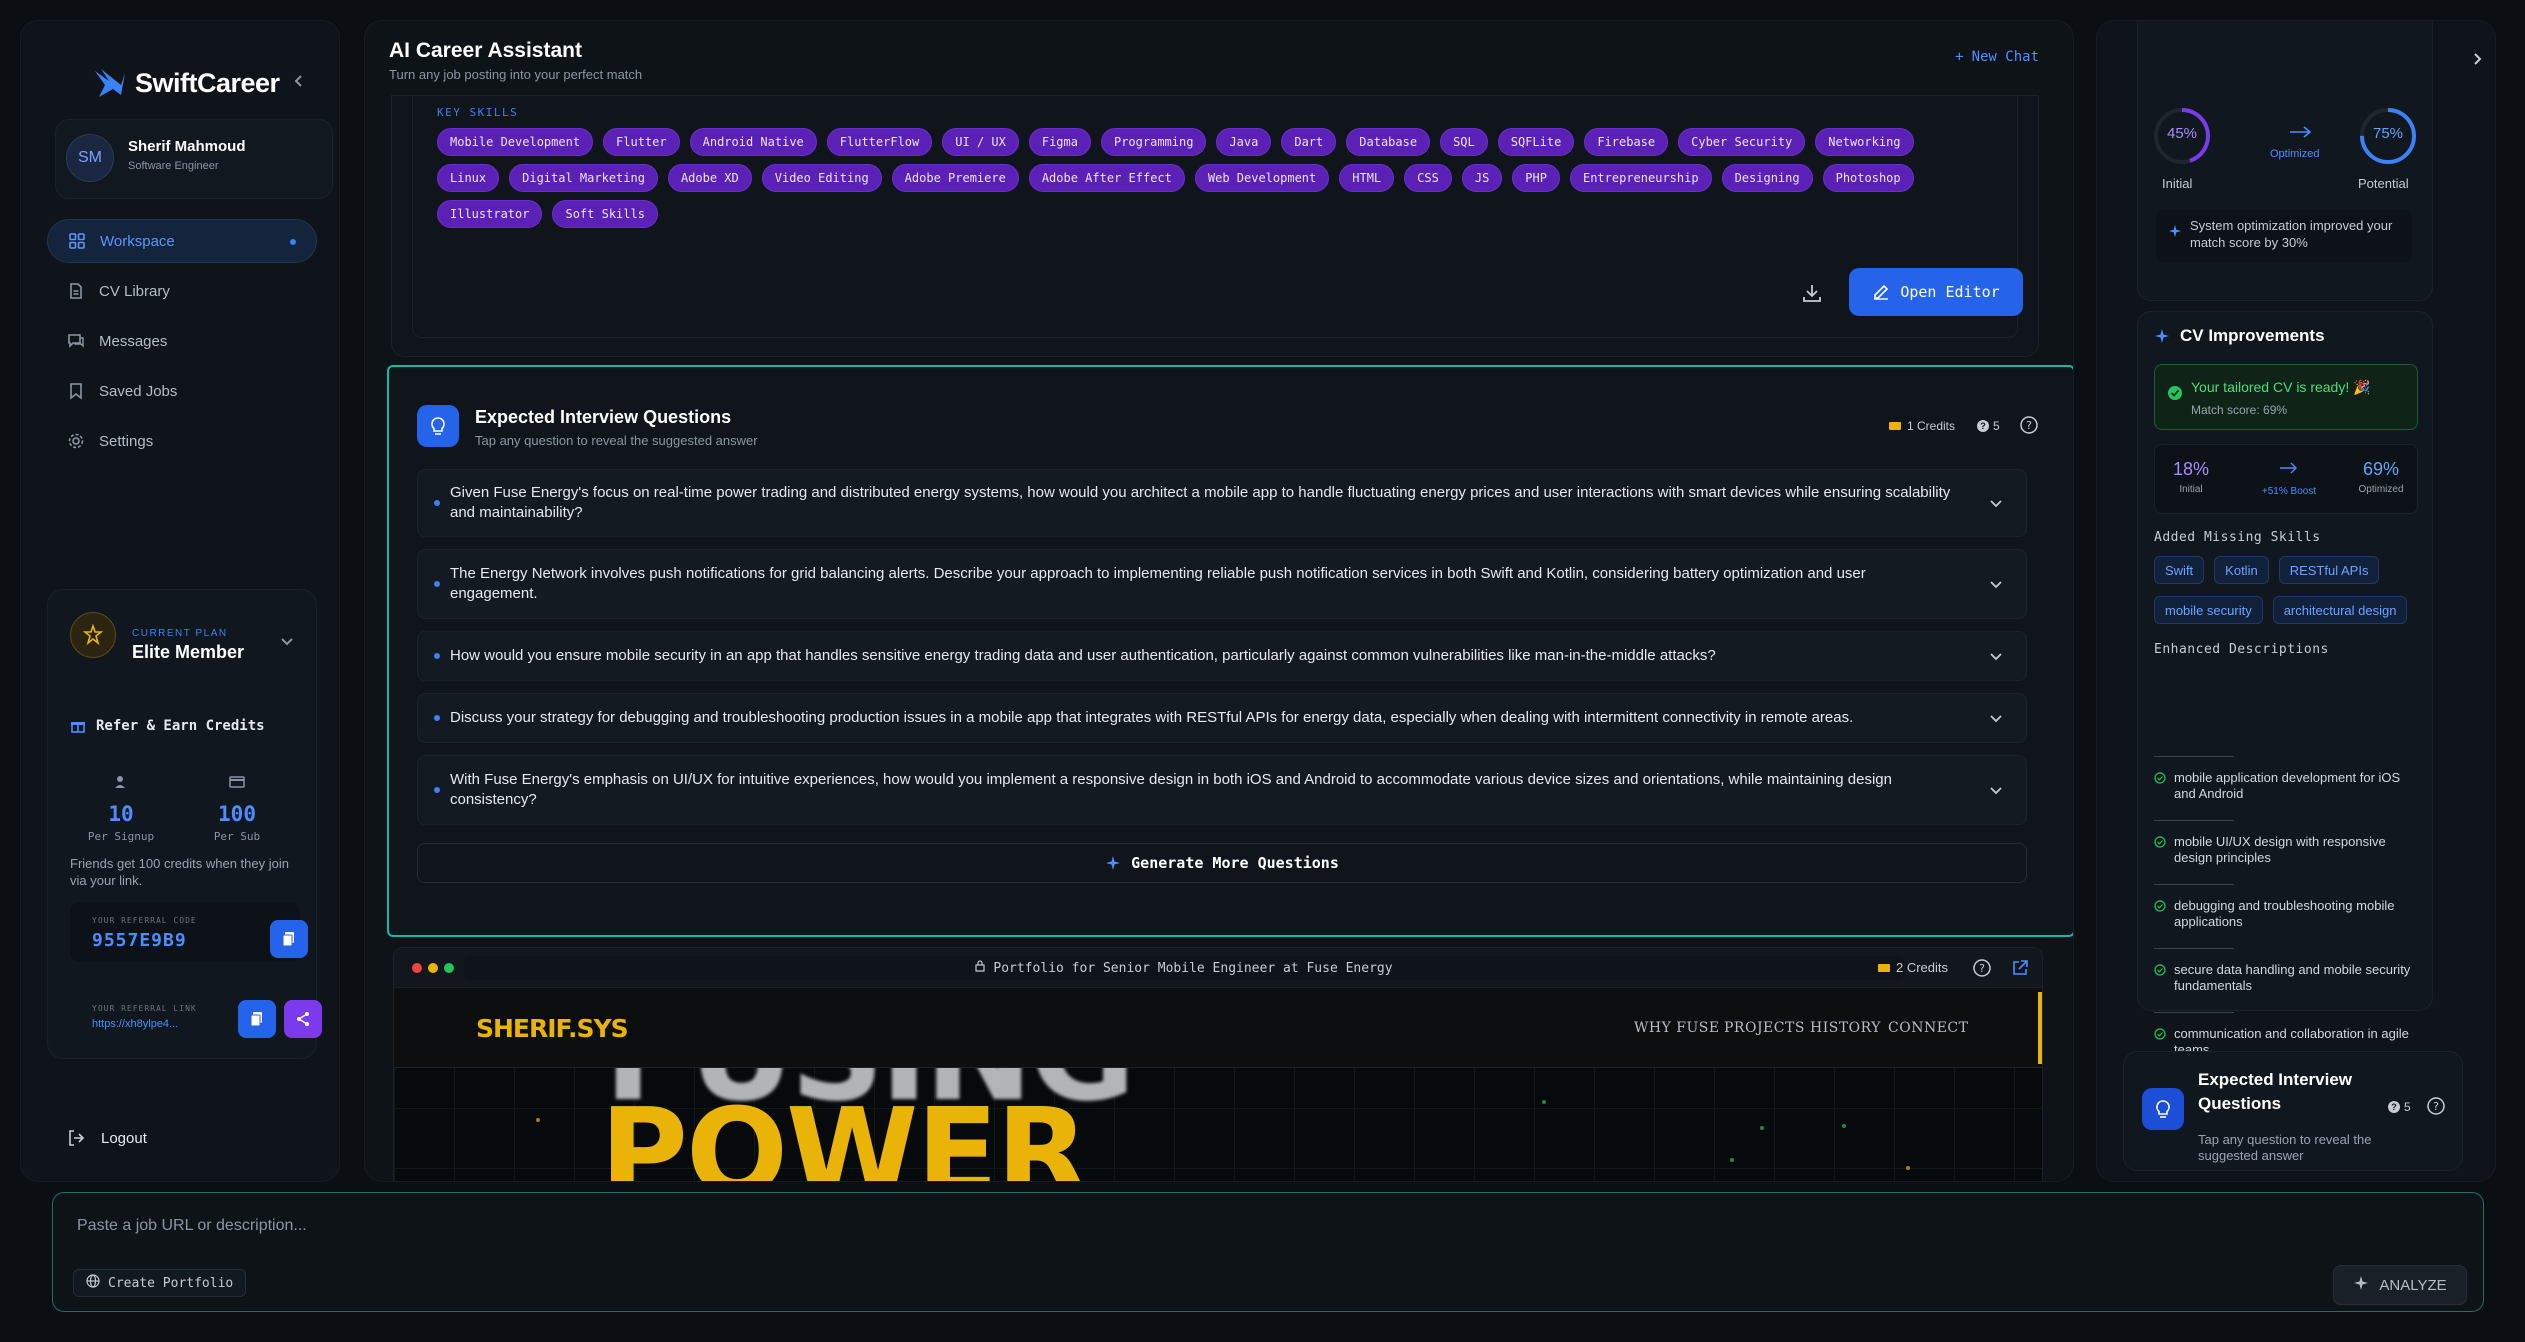 This screenshot has width=2525, height=1342. What do you see at coordinates (438, 426) in the screenshot?
I see `lightbulb-icon` at bounding box center [438, 426].